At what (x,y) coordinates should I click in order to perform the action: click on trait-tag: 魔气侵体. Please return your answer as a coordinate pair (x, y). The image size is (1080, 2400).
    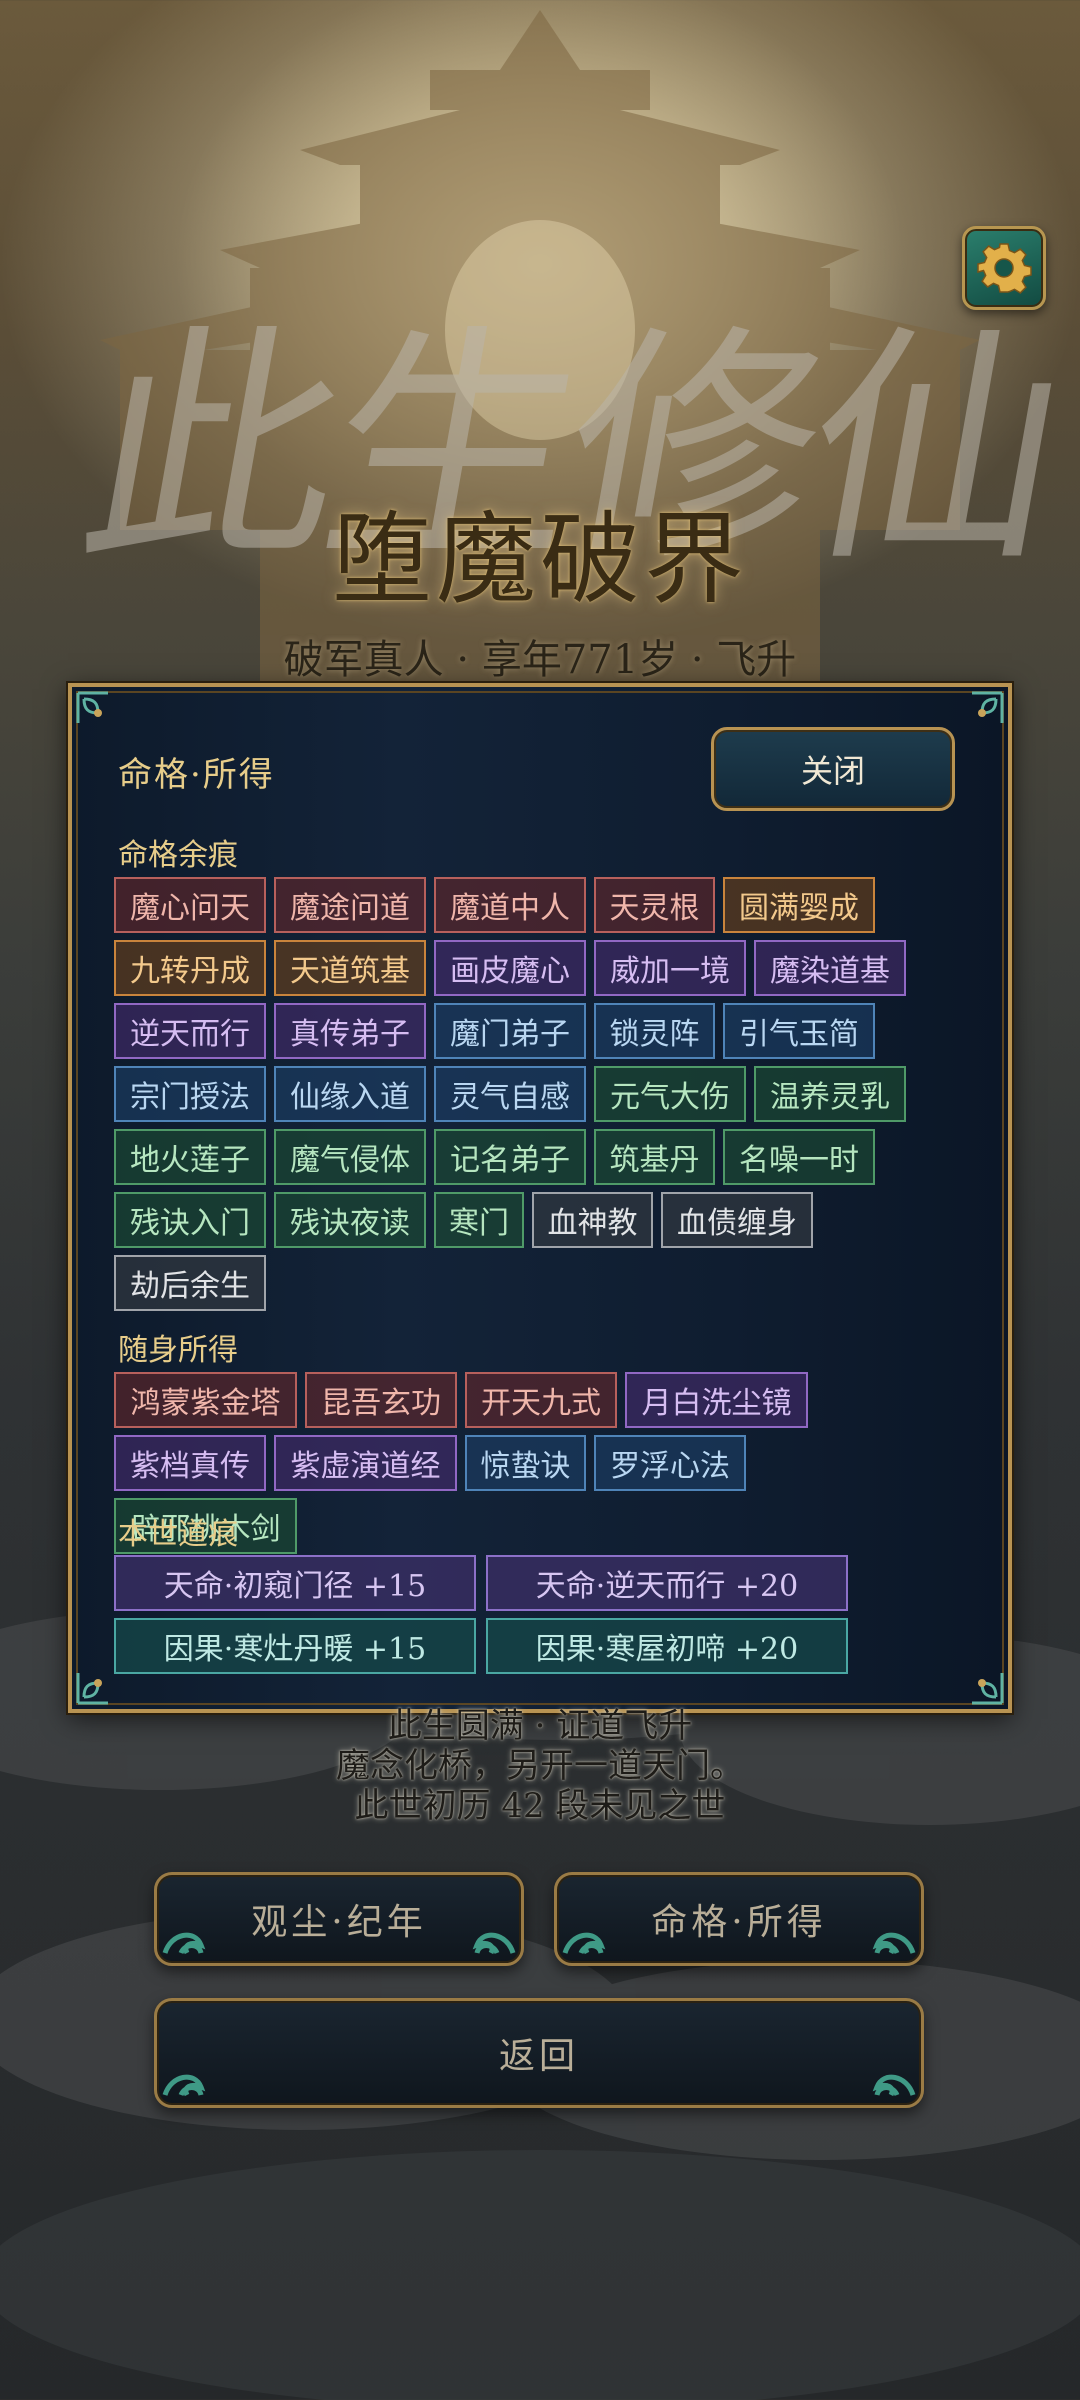
    Looking at the image, I should click on (350, 1157).